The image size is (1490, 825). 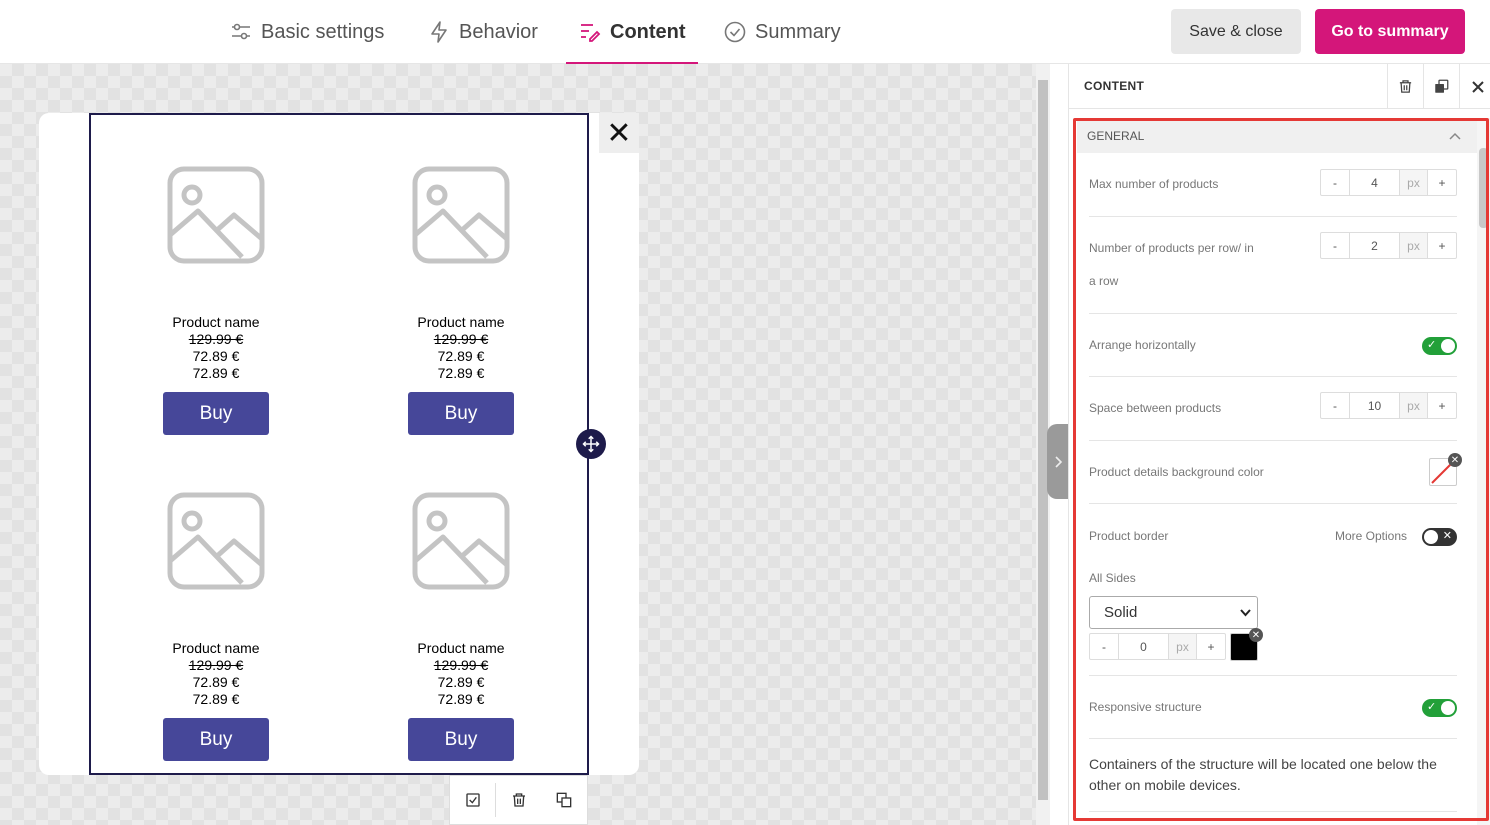 What do you see at coordinates (782, 32) in the screenshot?
I see `tab-summary: Summary` at bounding box center [782, 32].